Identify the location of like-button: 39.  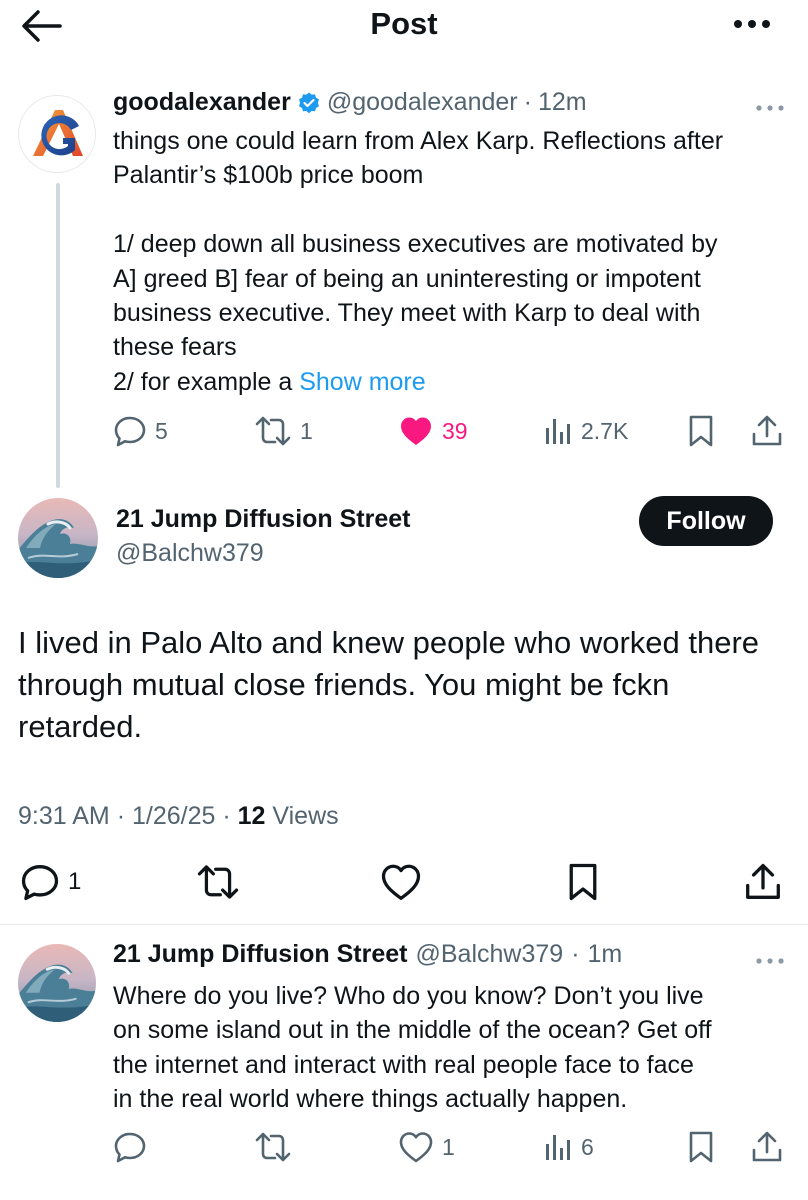
(433, 431).